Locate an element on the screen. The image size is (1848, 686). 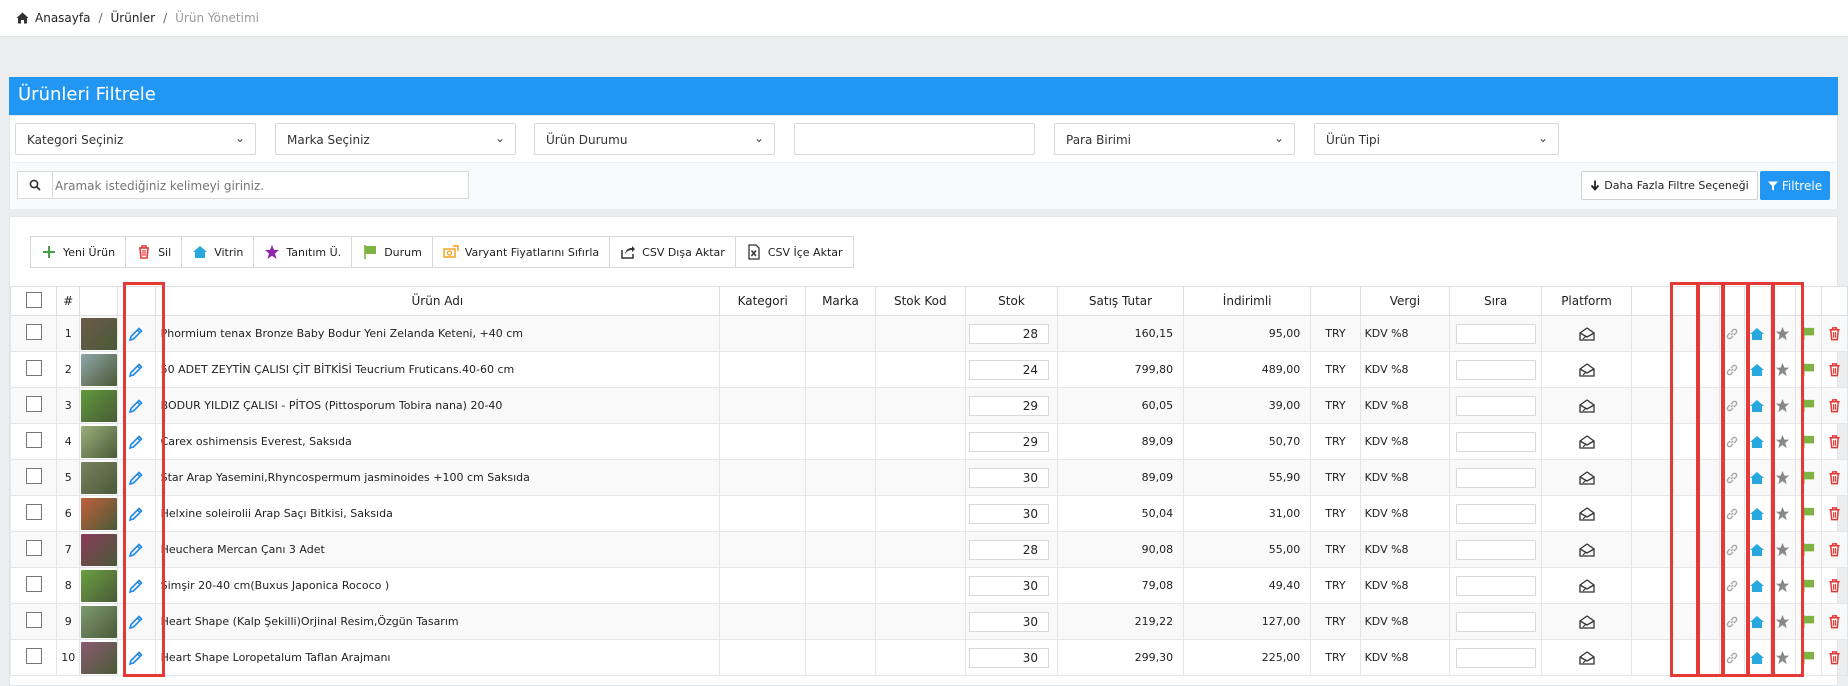
stock-input: 29 is located at coordinates (1009, 405).